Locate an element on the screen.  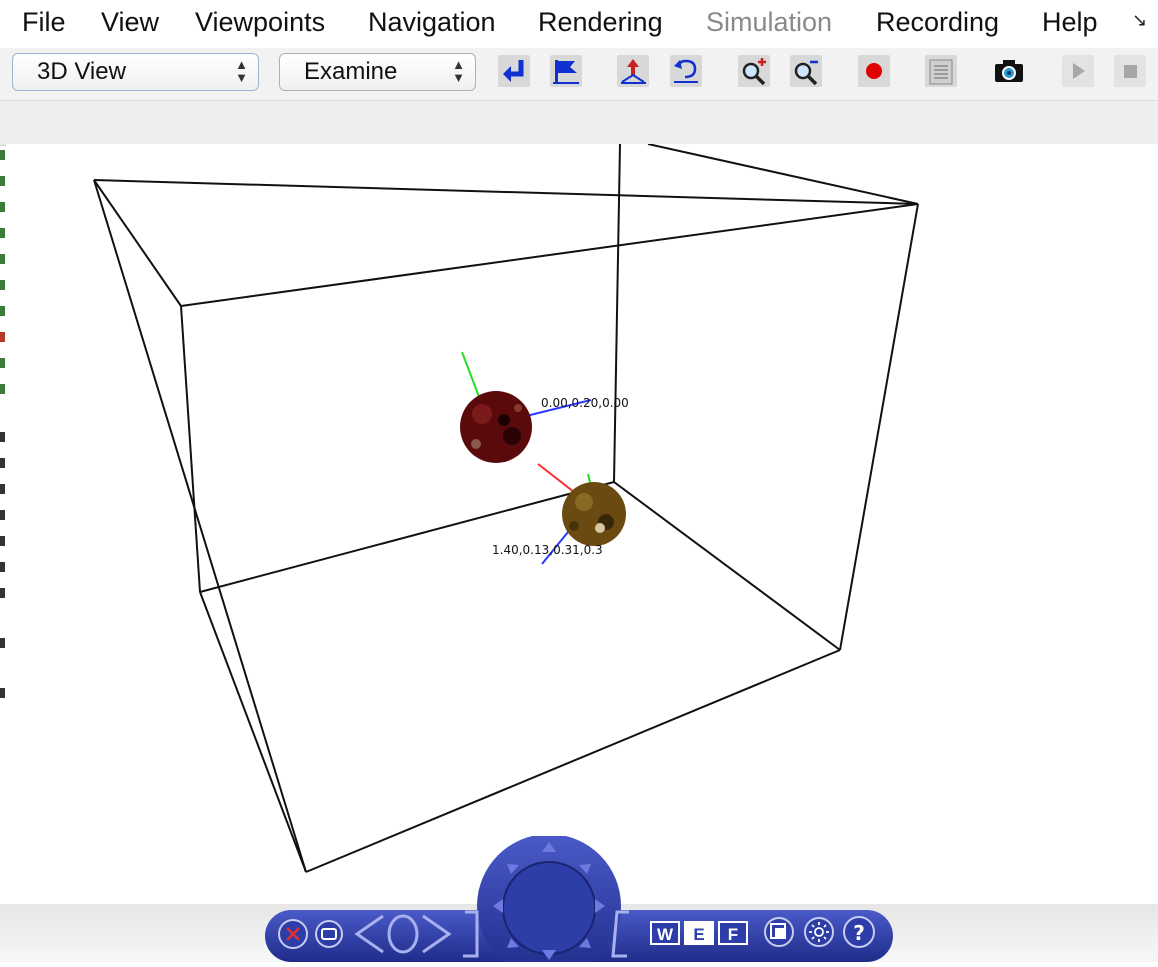
record-button is located at coordinates (874, 71).